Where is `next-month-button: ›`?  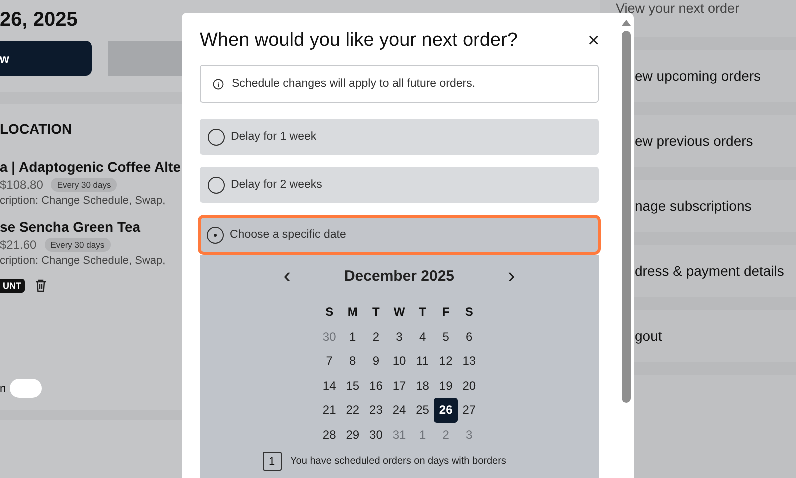
next-month-button: › is located at coordinates (511, 276).